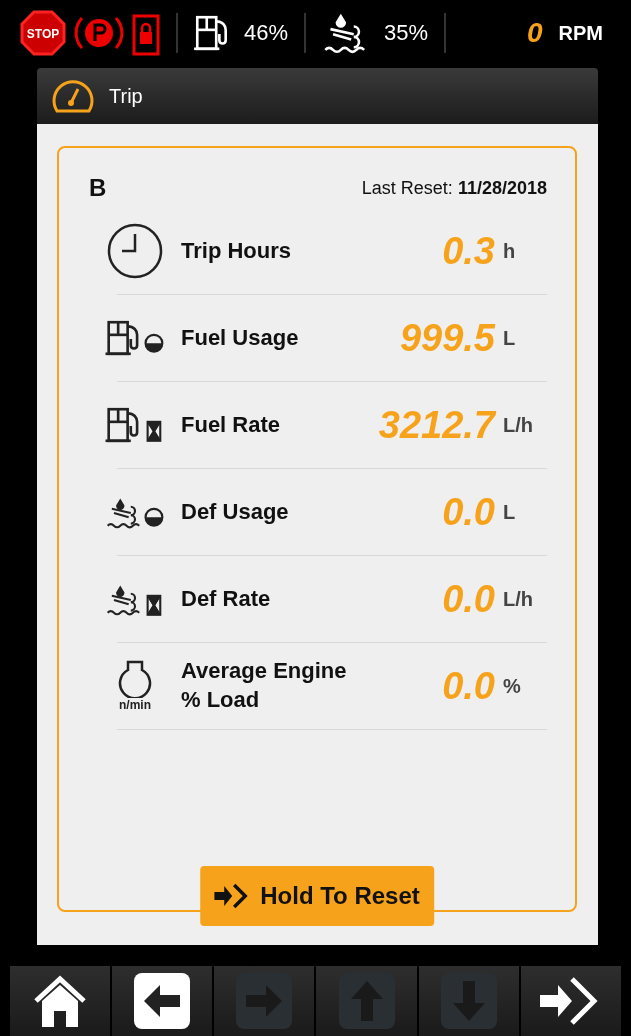 Image resolution: width=631 pixels, height=1036 pixels. Describe the element at coordinates (235, 511) in the screenshot. I see `metric-label: Def Usage` at that location.